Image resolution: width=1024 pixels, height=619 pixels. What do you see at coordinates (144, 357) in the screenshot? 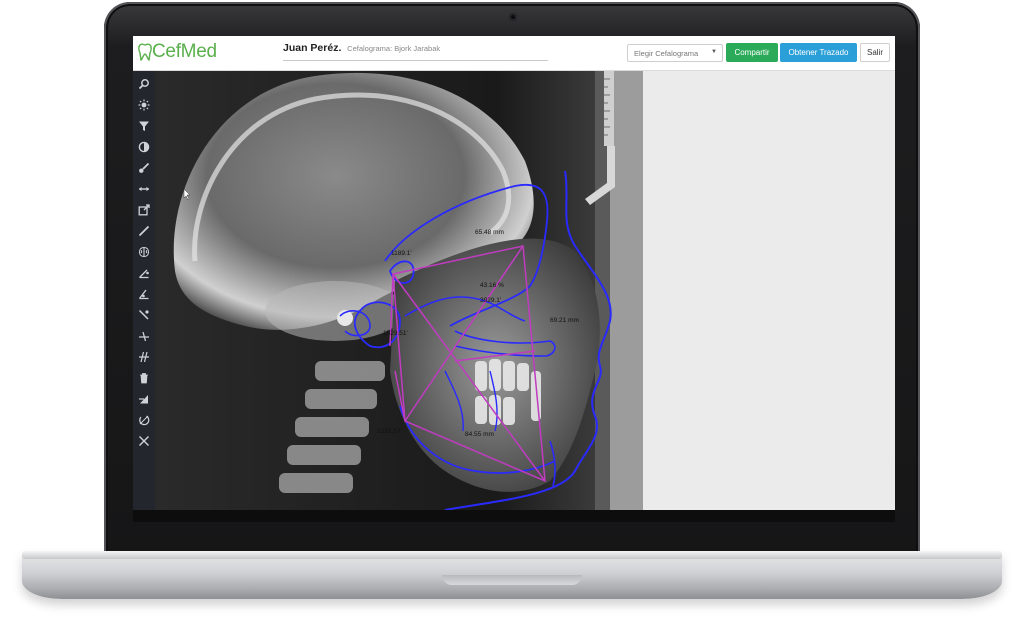
I see `parallel-icon` at bounding box center [144, 357].